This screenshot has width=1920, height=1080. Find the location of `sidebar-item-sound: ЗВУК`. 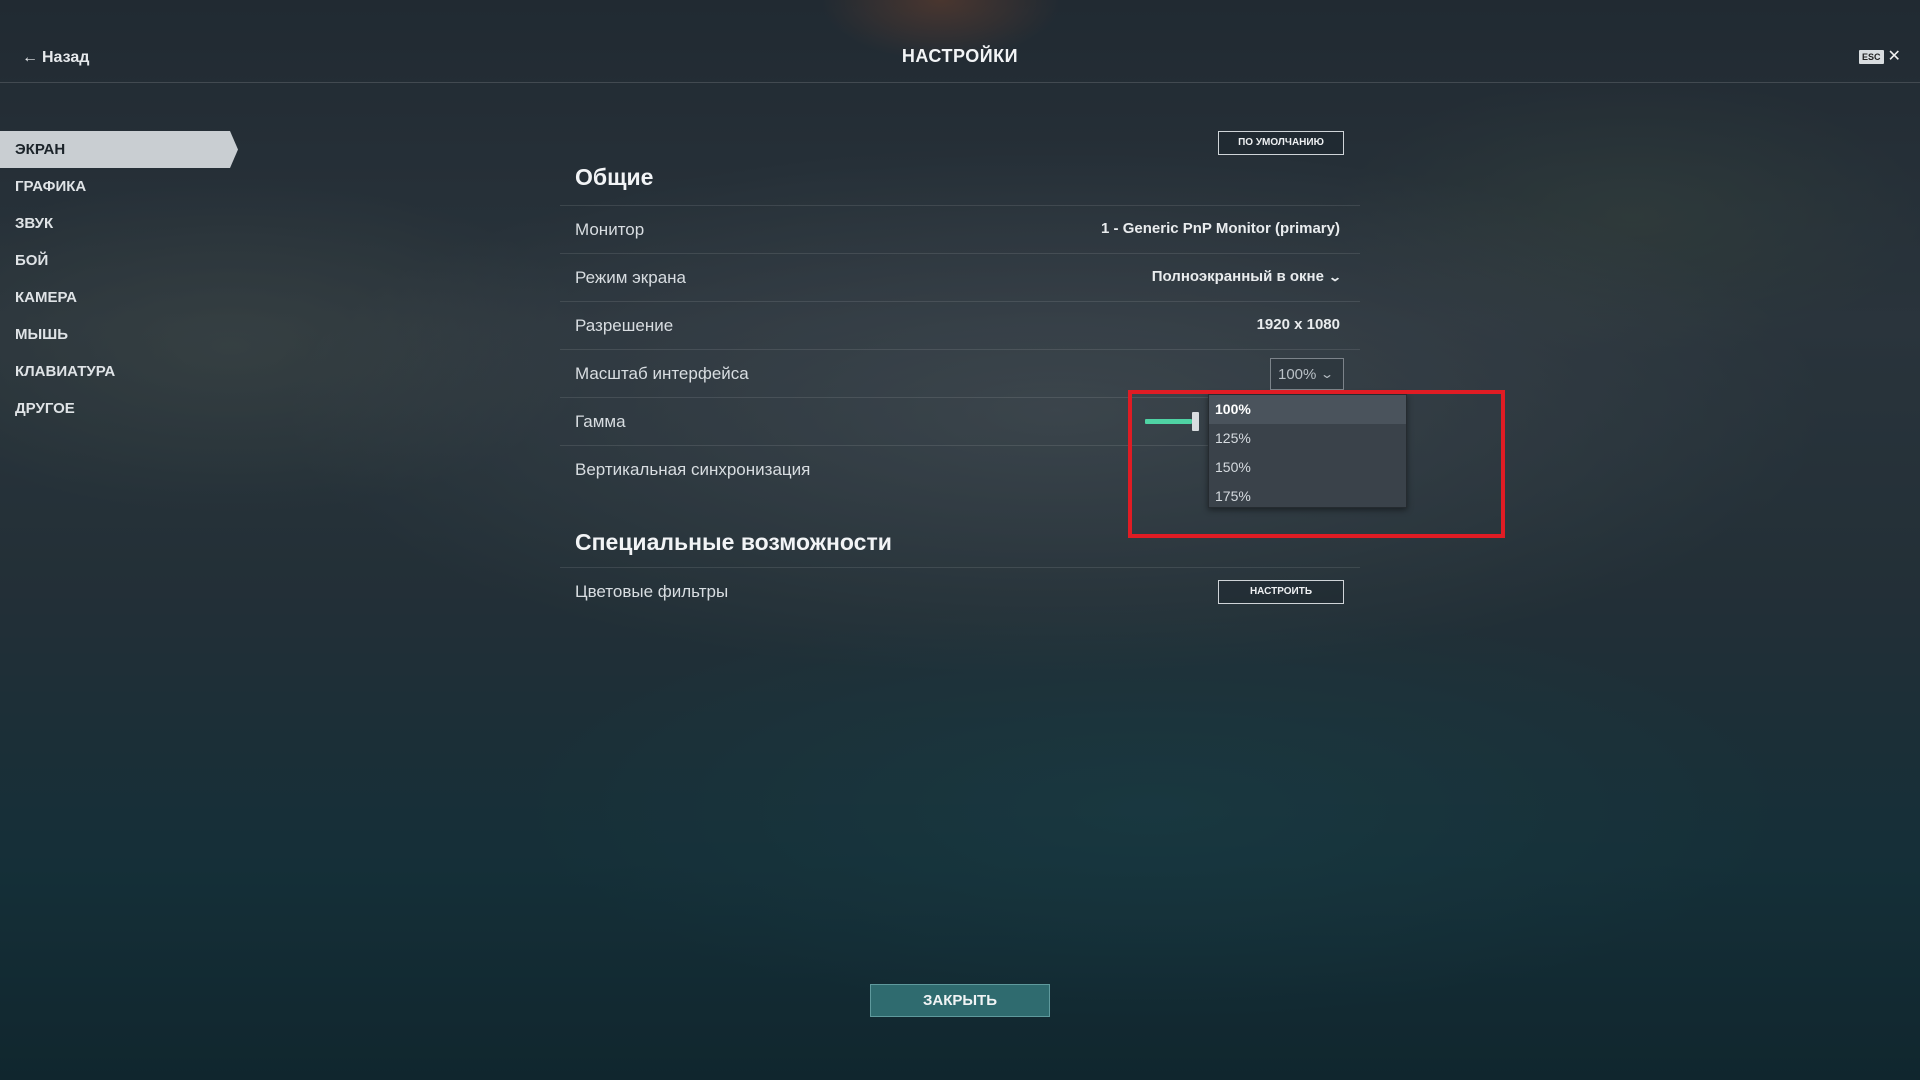

sidebar-item-sound: ЗВУК is located at coordinates (120, 223).